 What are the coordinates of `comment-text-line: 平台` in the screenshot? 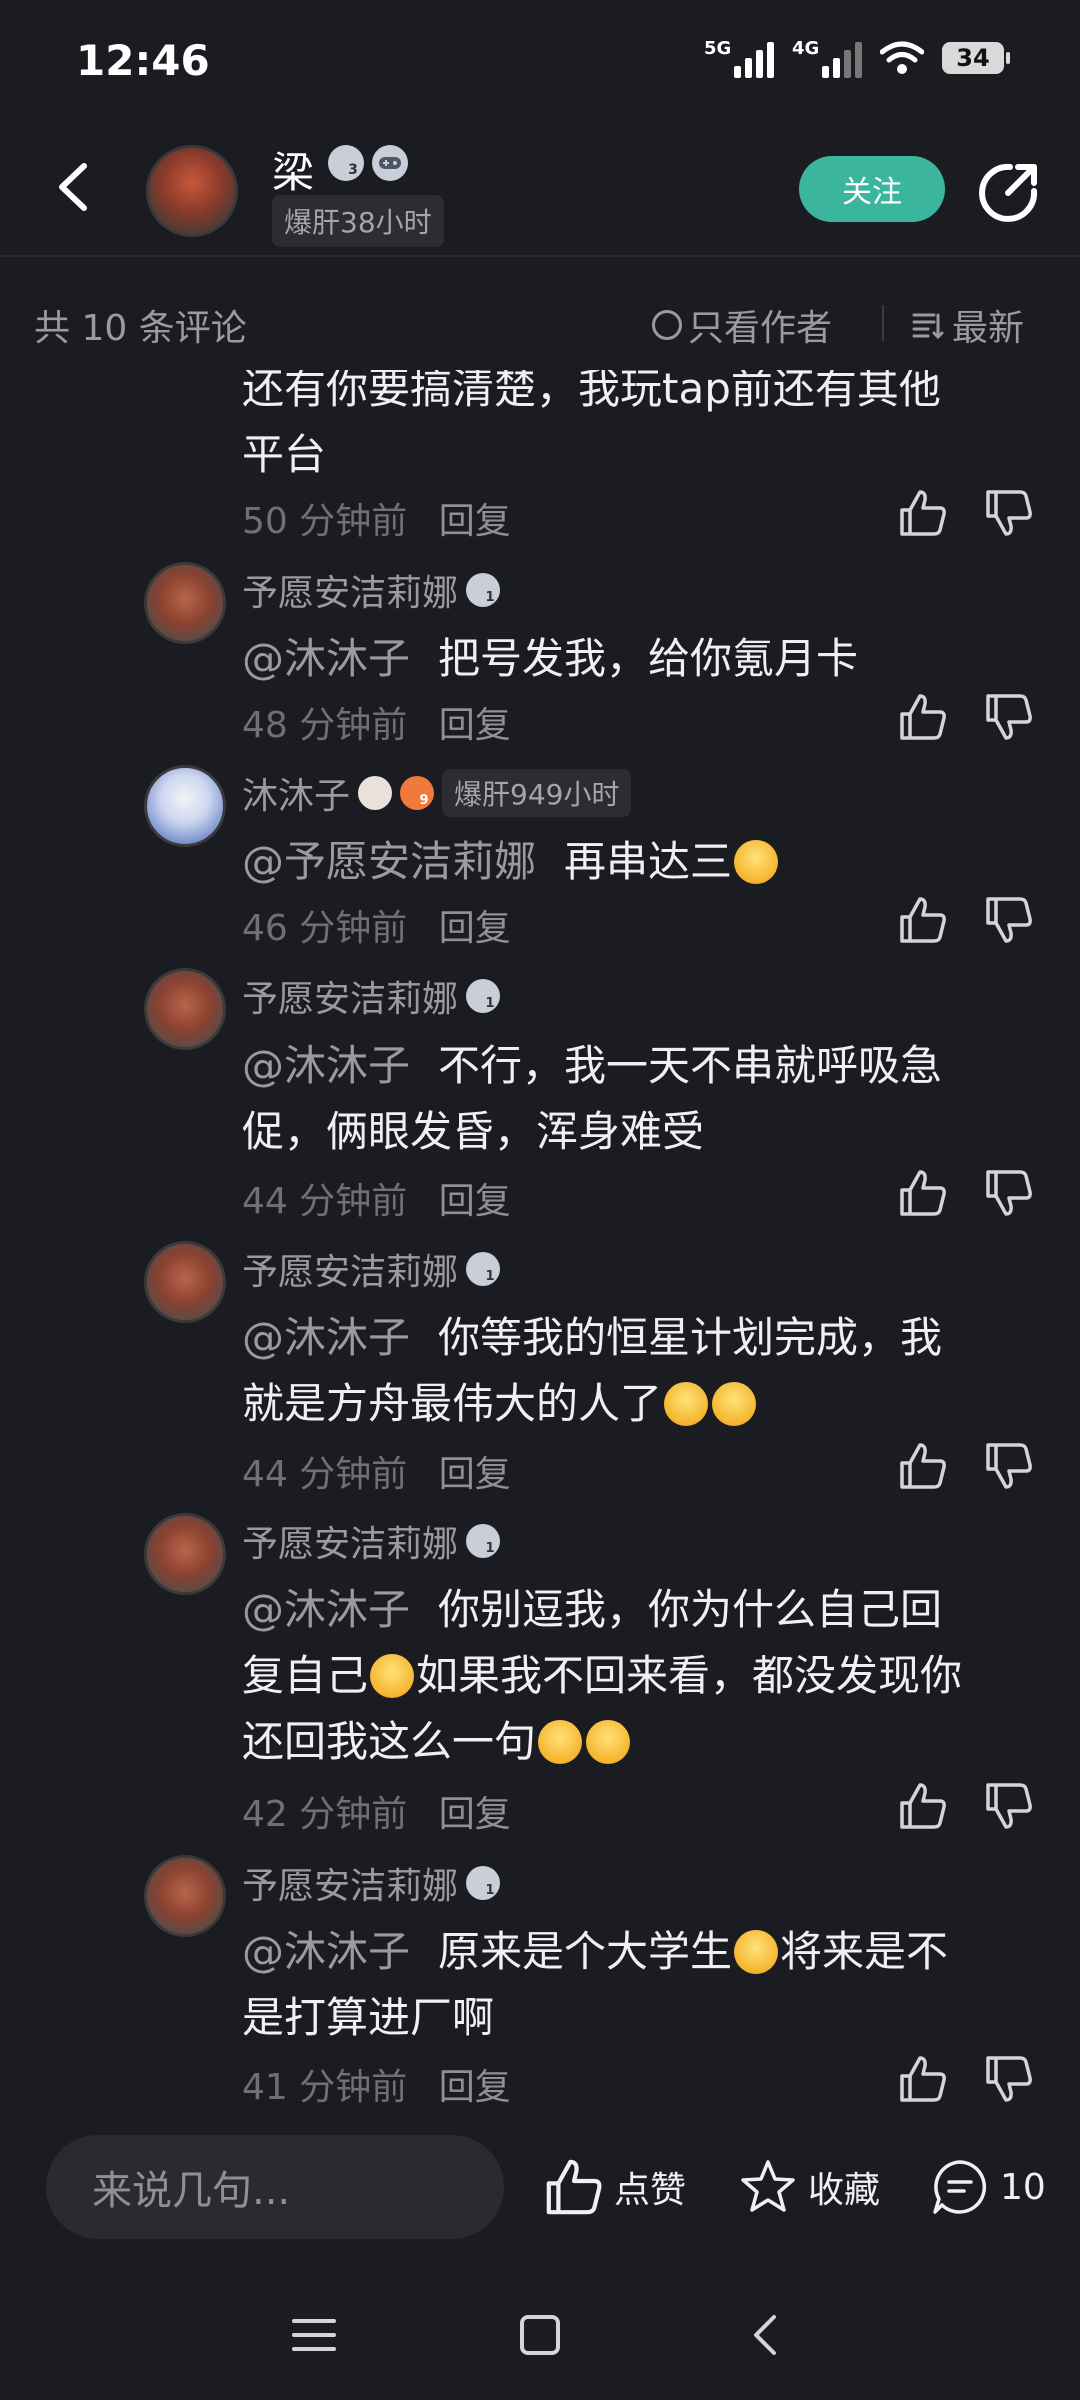 It's located at (284, 454).